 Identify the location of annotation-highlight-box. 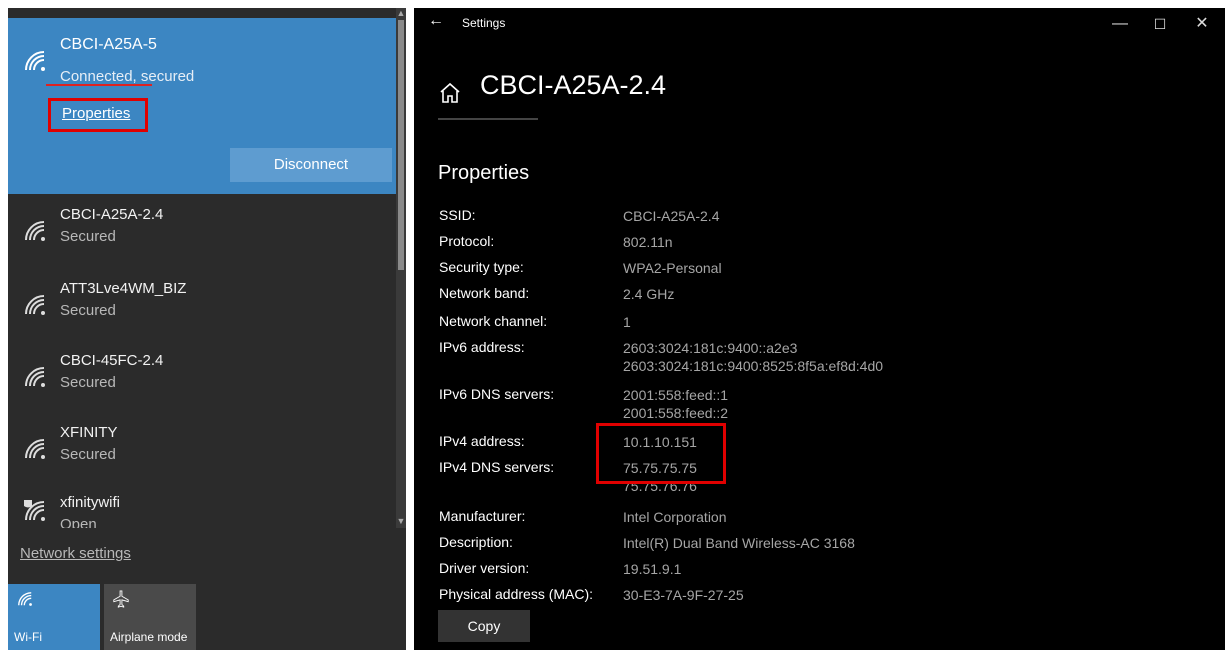
(661, 453).